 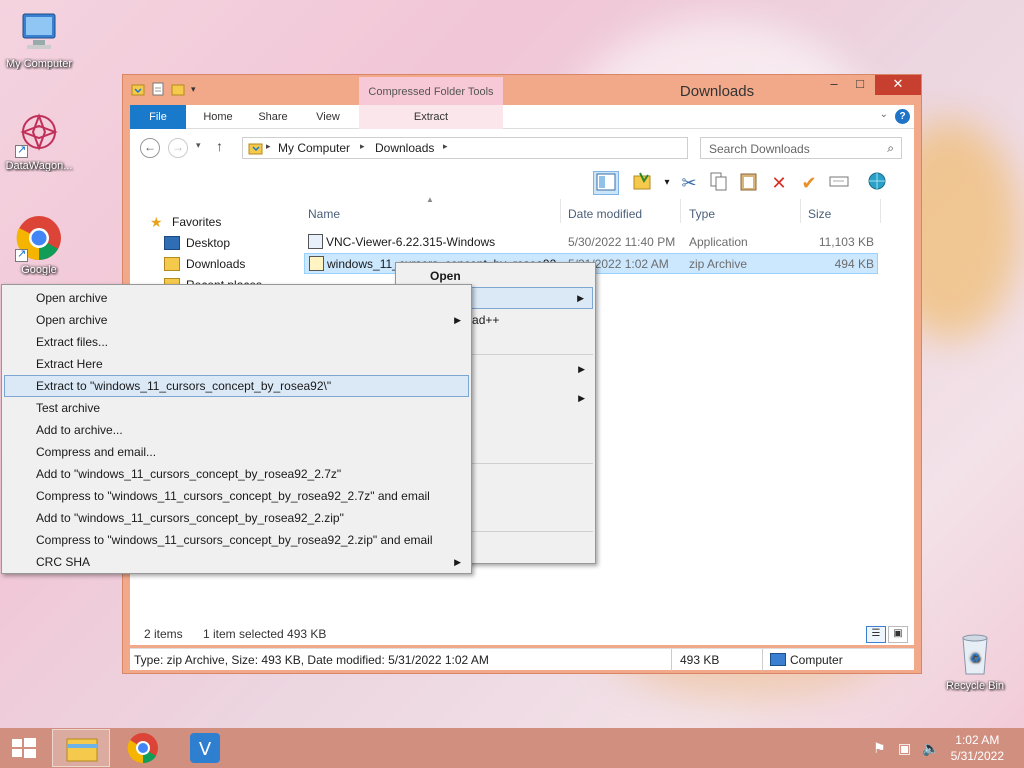 I want to click on forward-button: →, so click(x=178, y=148).